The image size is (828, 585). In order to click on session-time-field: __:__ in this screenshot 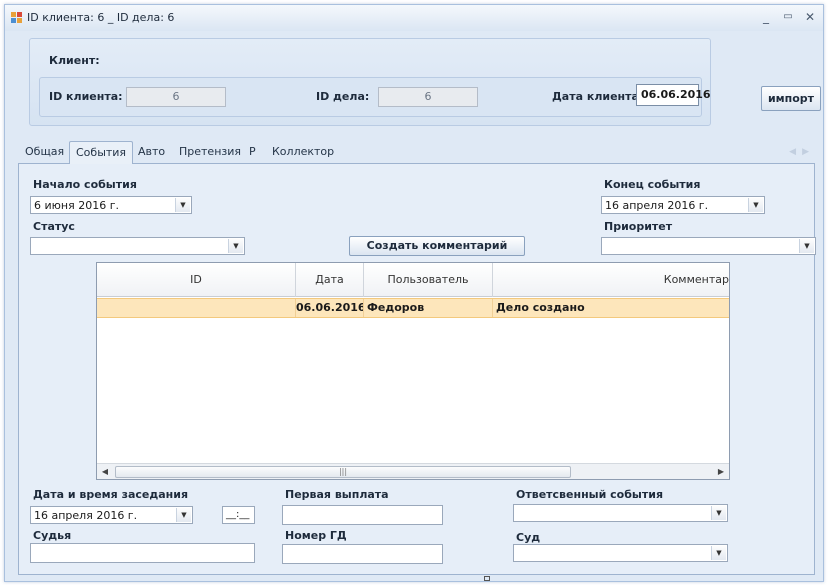, I will do `click(238, 515)`.